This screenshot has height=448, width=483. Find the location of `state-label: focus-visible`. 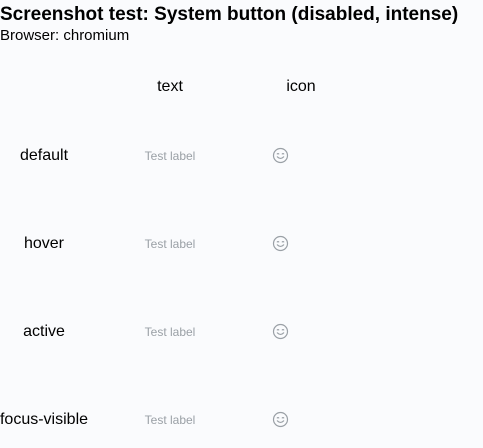

state-label: focus-visible is located at coordinates (44, 419).